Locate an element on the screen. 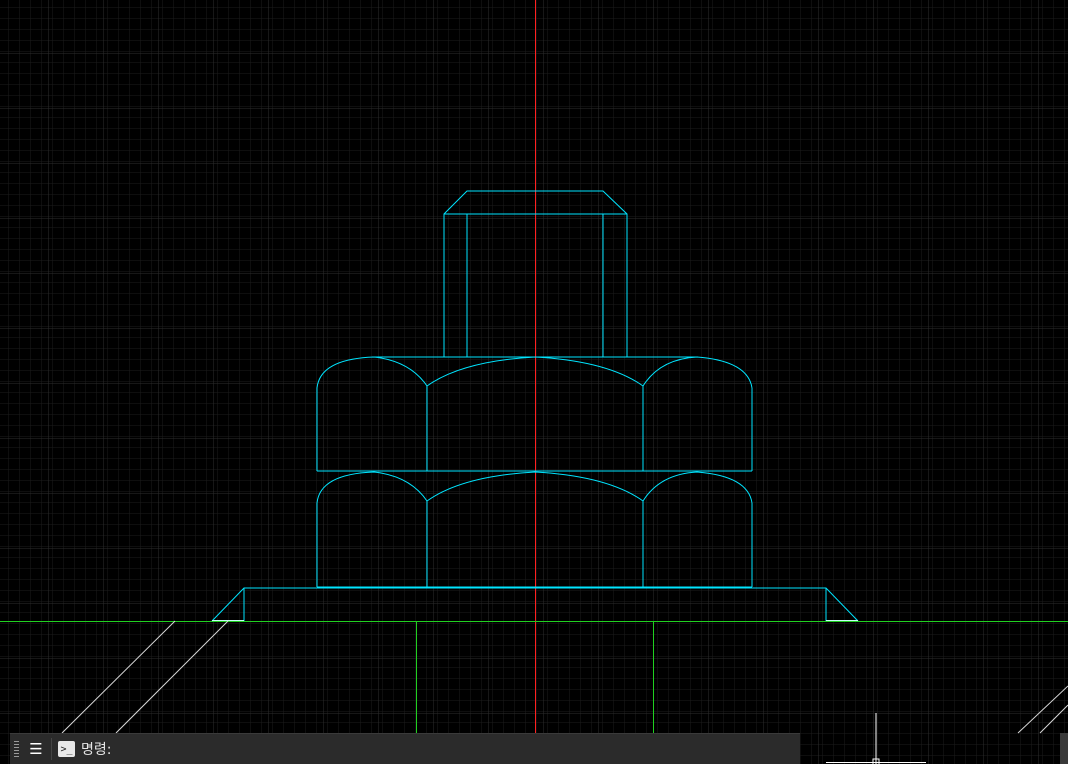  grip-icon is located at coordinates (16, 749).